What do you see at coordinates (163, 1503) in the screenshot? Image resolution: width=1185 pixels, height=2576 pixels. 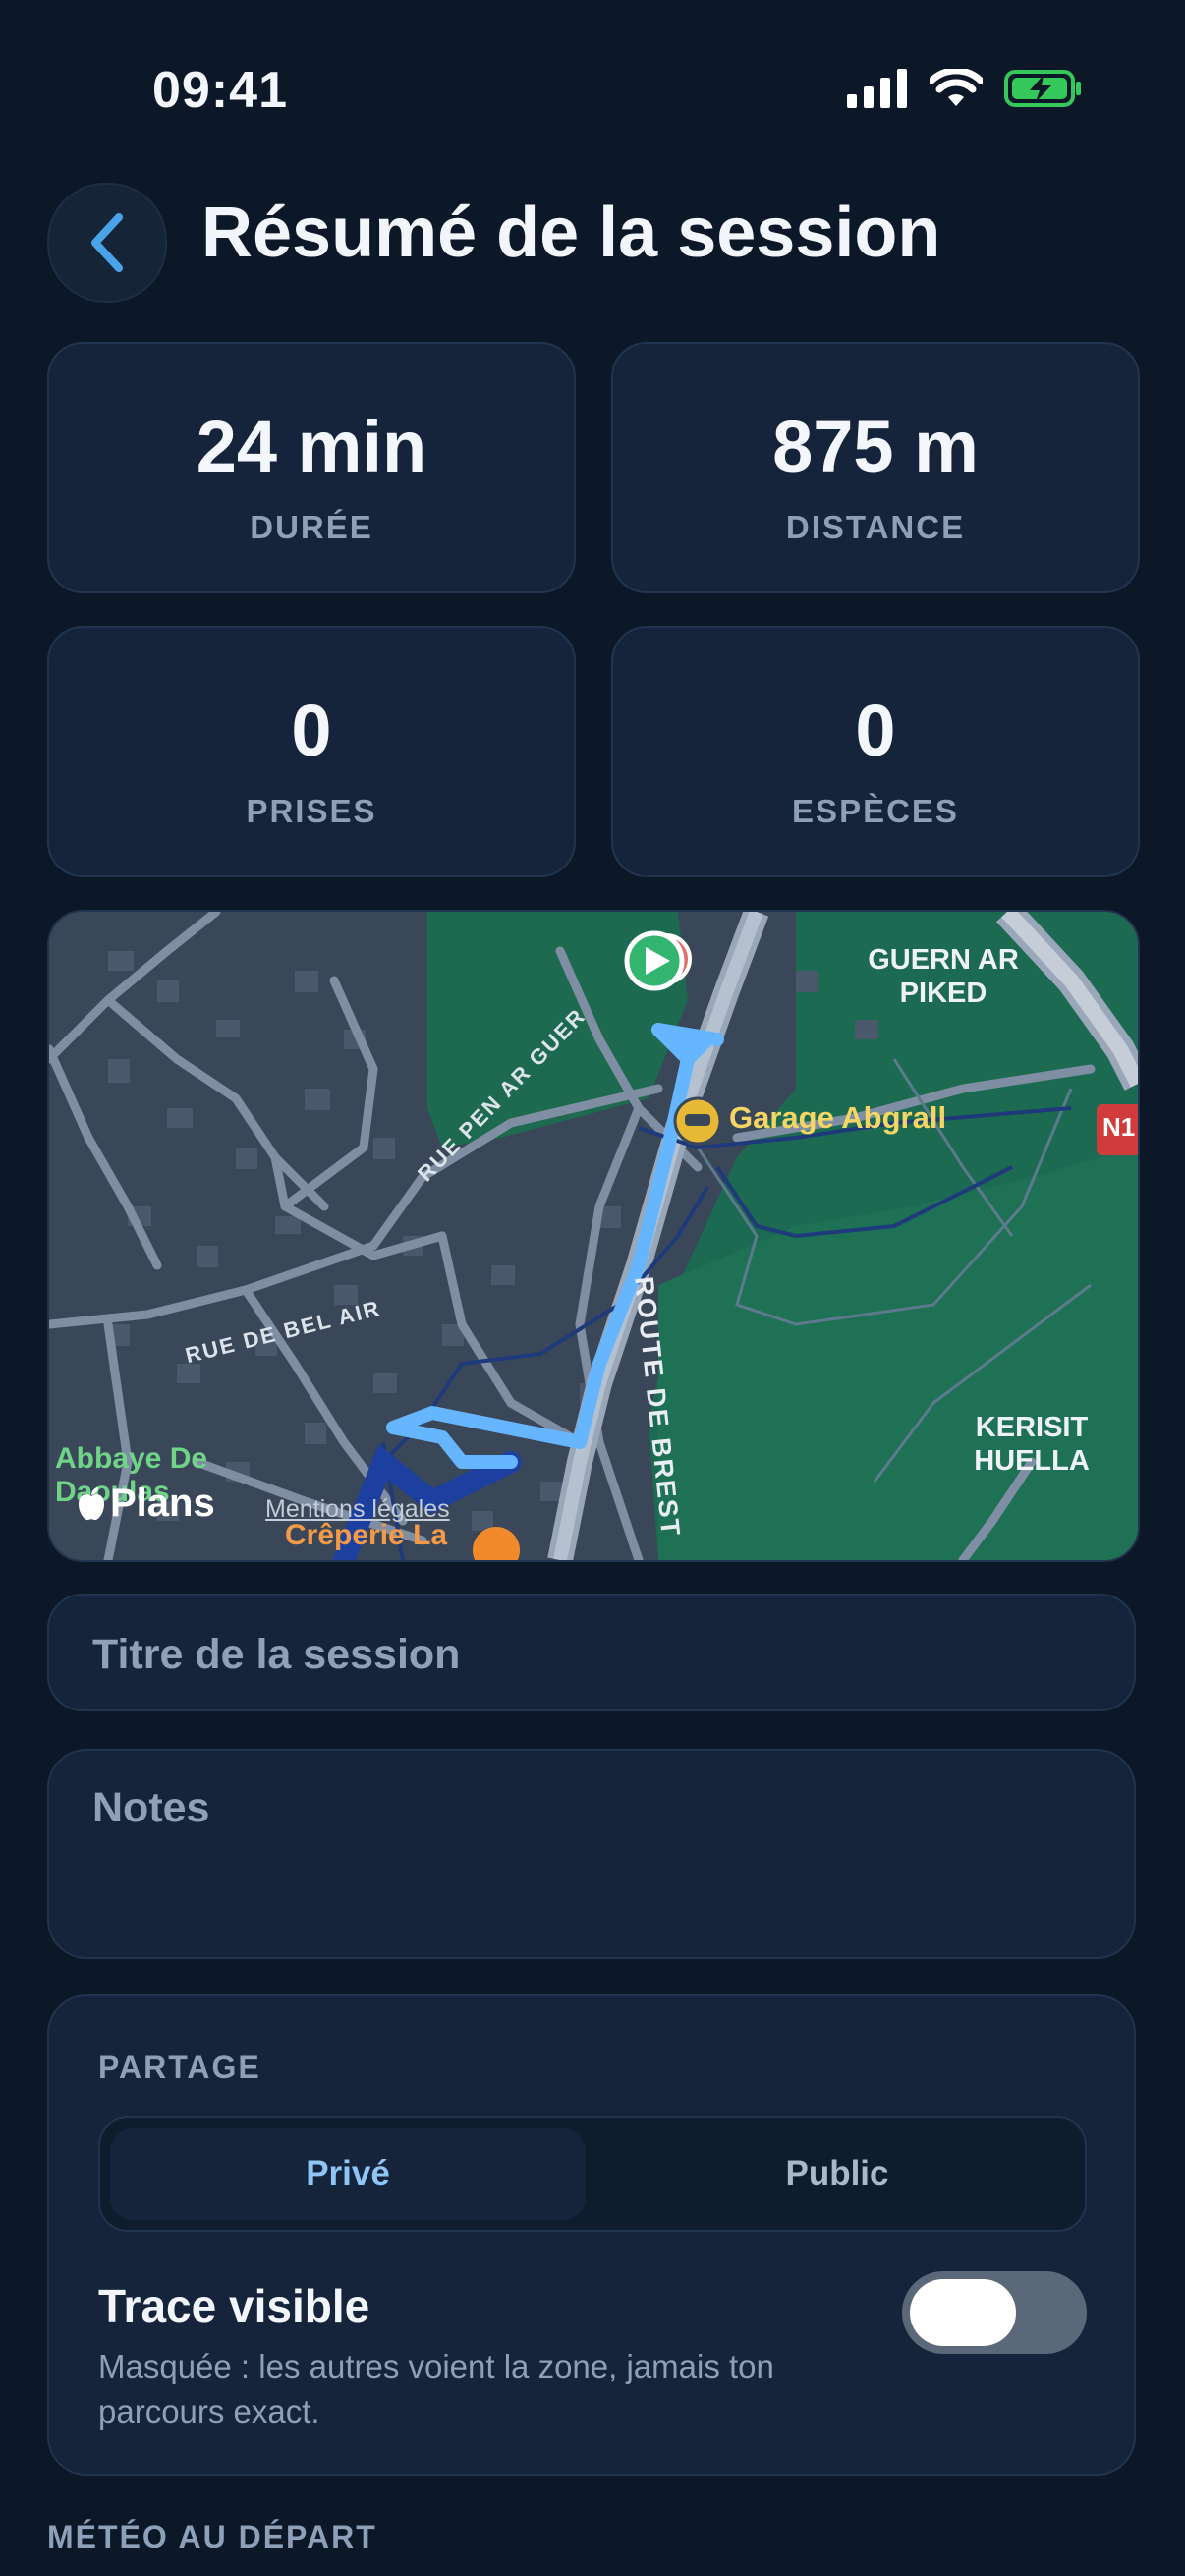 I see `map-attribution-text: Plans` at bounding box center [163, 1503].